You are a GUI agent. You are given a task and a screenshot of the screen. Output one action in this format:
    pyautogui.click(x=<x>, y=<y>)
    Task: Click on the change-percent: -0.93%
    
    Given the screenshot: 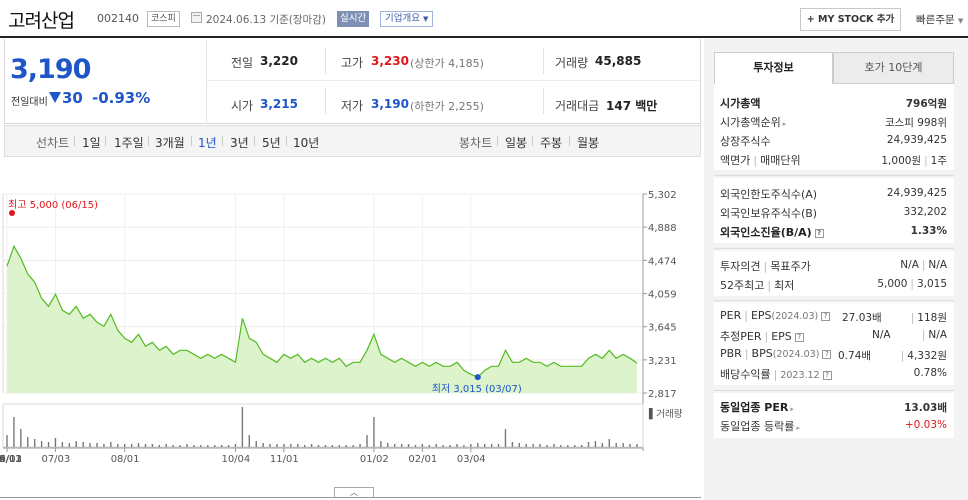 What is the action you would take?
    pyautogui.click(x=121, y=98)
    